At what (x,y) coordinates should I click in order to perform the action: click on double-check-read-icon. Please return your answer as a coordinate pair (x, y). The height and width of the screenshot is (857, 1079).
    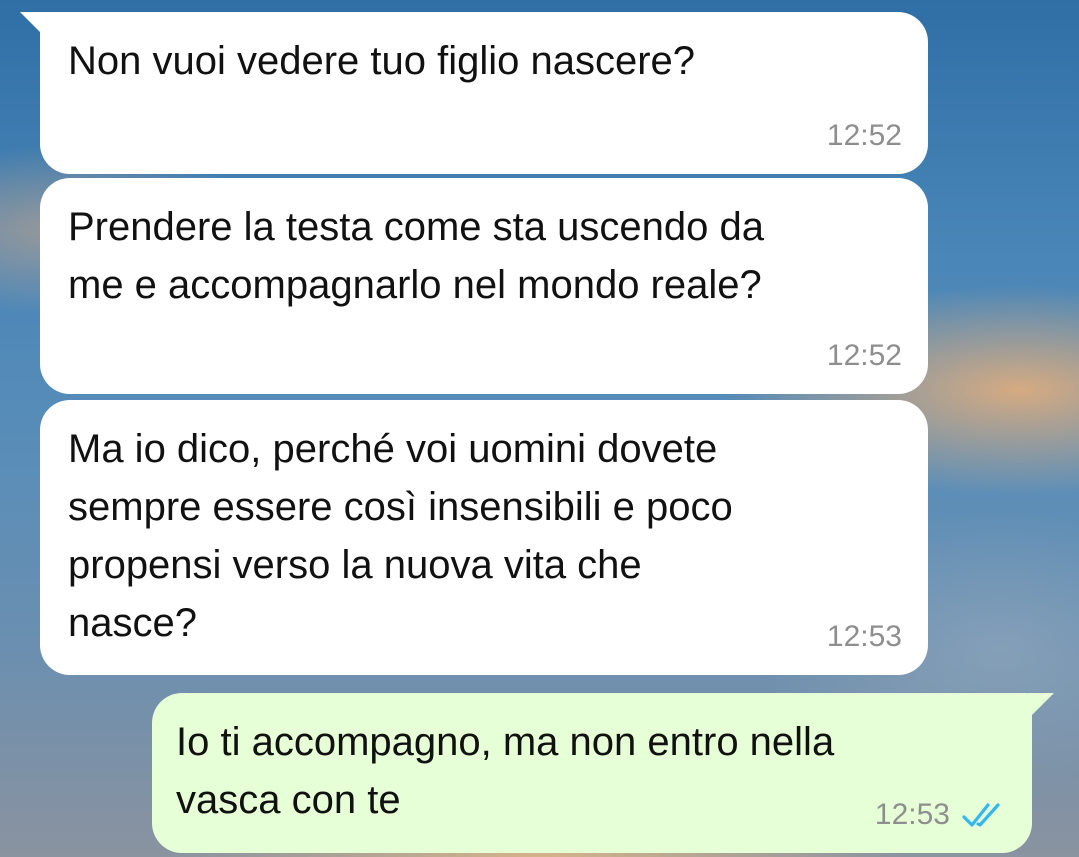
    Looking at the image, I should click on (981, 815).